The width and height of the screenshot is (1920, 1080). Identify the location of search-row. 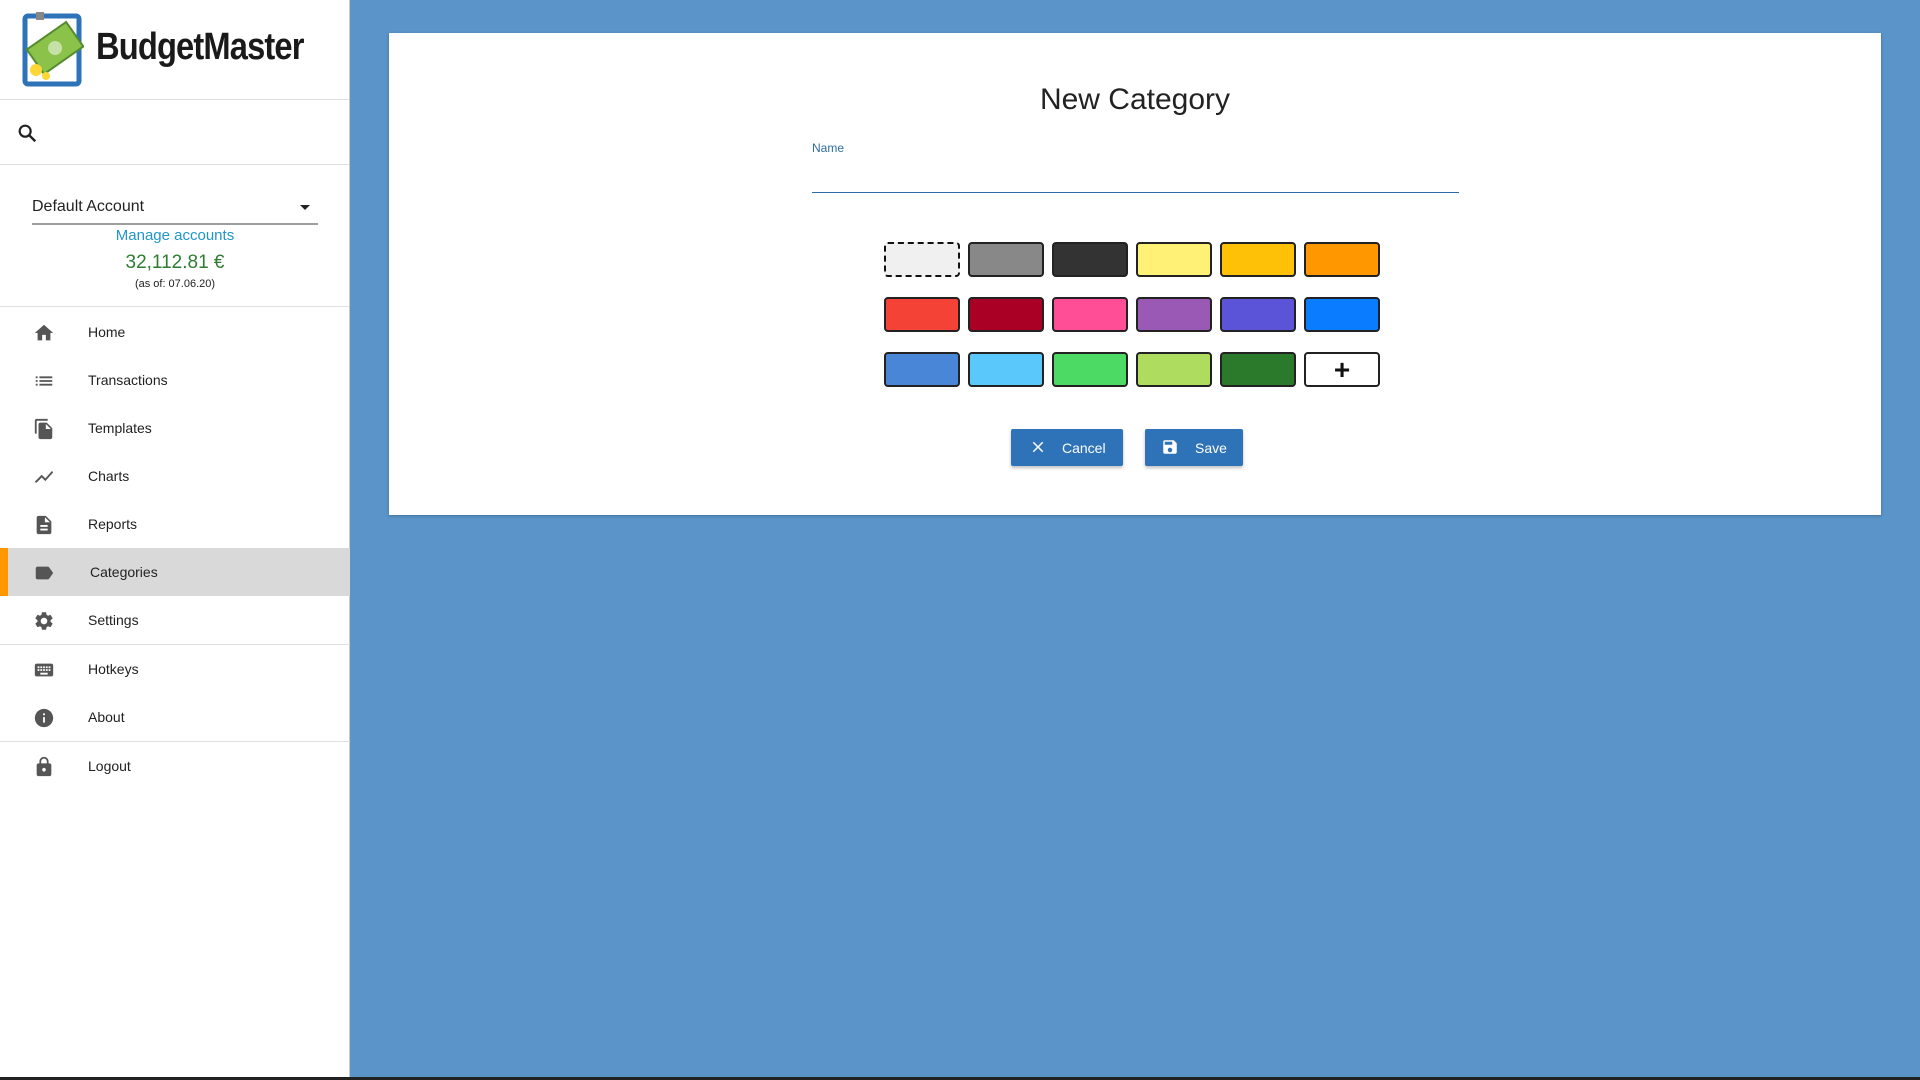
(174, 132).